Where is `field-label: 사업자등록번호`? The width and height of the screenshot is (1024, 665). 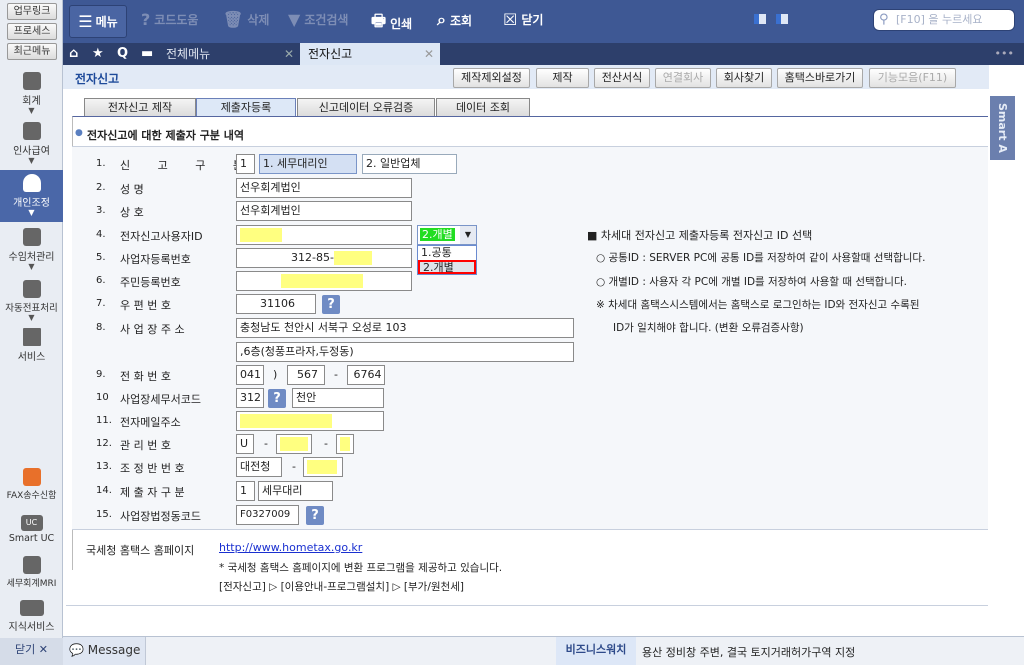 field-label: 사업자등록번호 is located at coordinates (155, 259).